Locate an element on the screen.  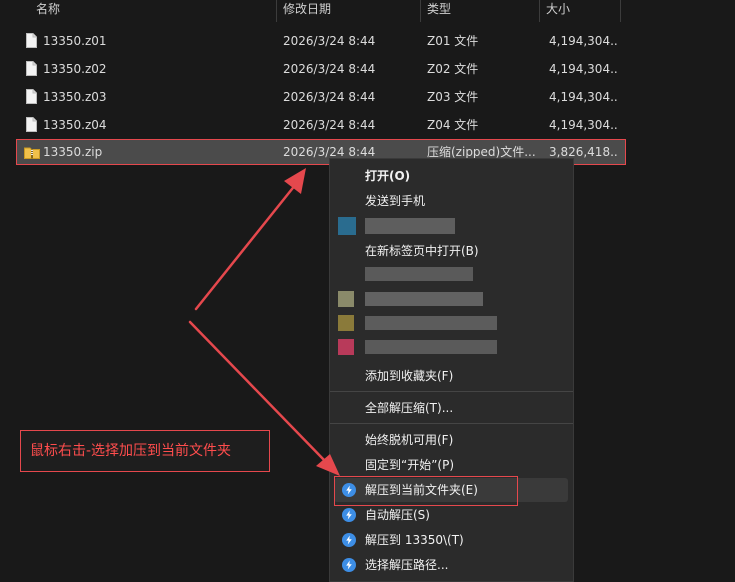
arrow-to-extract-here is located at coordinates (258, 392).